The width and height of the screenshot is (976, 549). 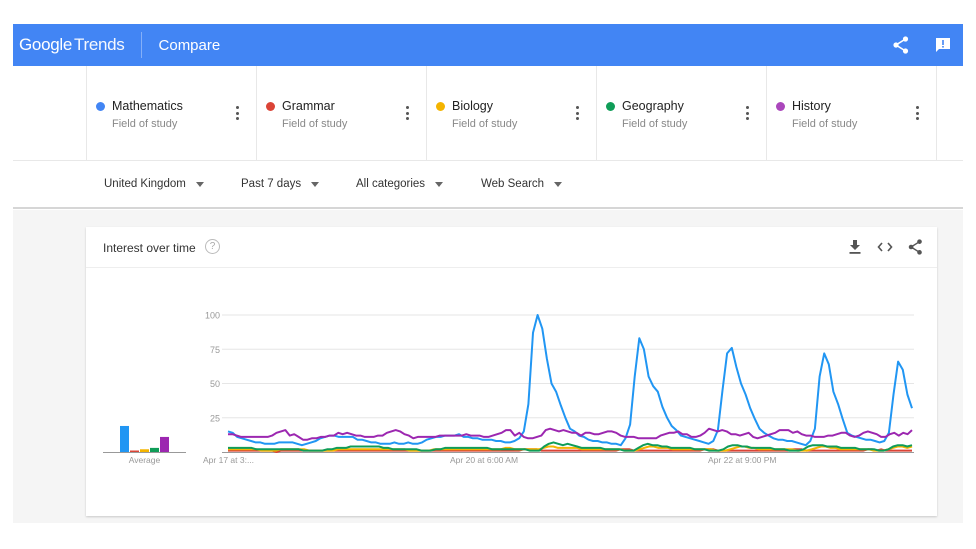 I want to click on logo-google: Google, so click(x=46, y=44).